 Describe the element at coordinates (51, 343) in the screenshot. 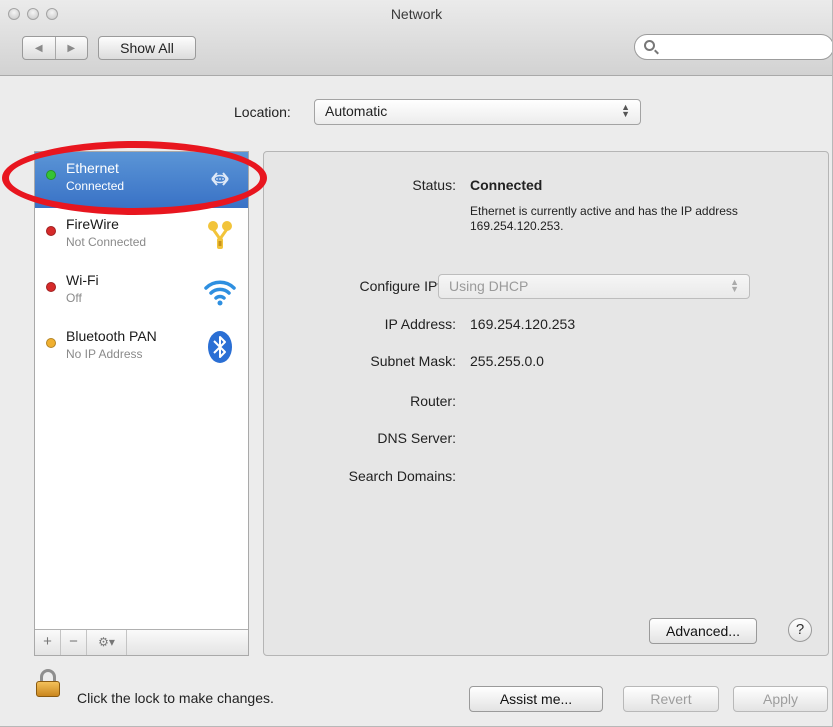

I see `status-dot-yellow` at that location.